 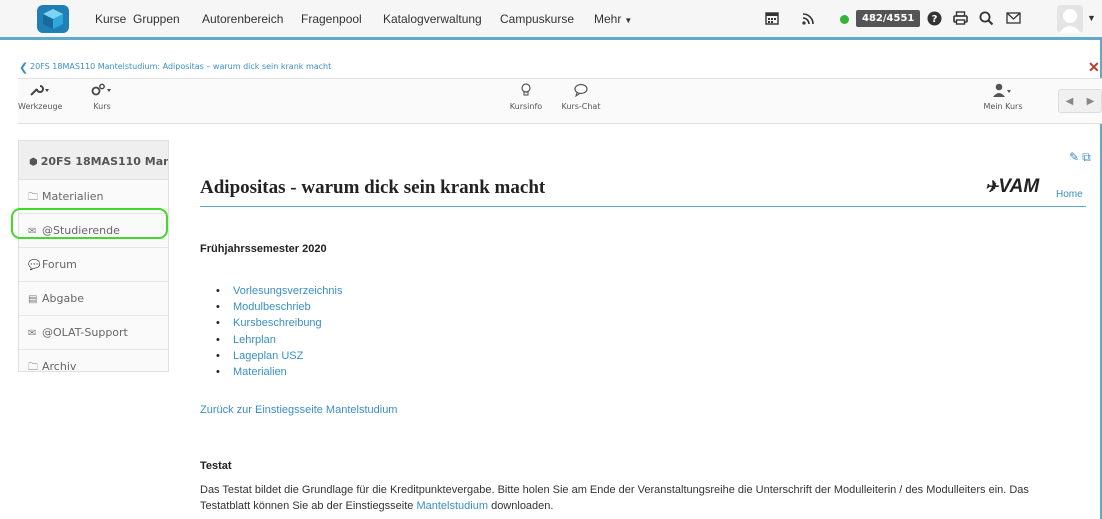 What do you see at coordinates (1003, 91) in the screenshot?
I see `user-icon` at bounding box center [1003, 91].